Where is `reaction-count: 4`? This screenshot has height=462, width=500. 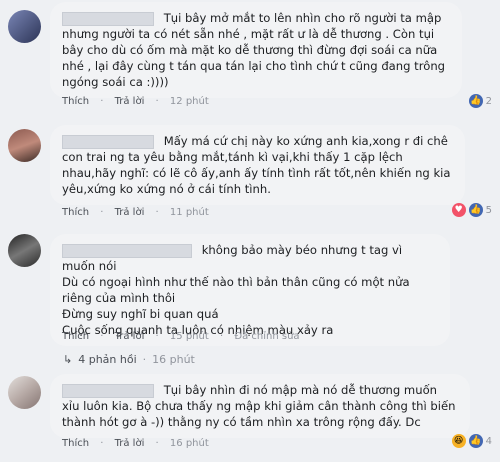
reaction-count: 4 is located at coordinates (488, 441).